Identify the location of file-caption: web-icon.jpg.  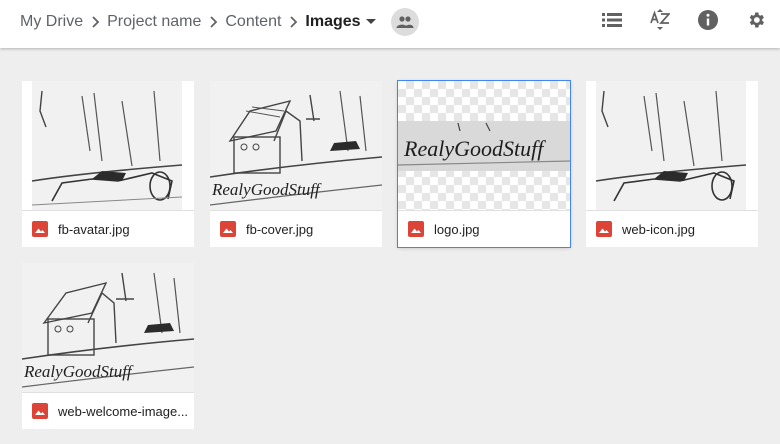
(672, 228).